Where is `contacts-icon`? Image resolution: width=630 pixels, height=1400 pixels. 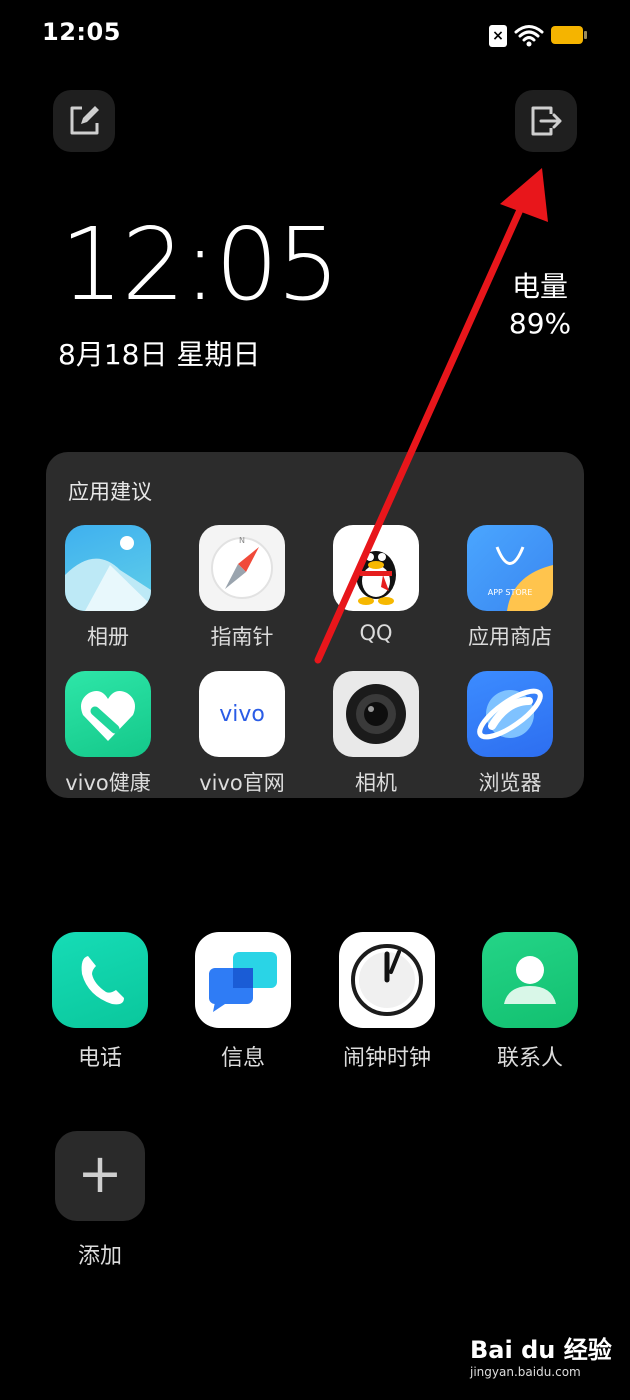
contacts-icon is located at coordinates (530, 980).